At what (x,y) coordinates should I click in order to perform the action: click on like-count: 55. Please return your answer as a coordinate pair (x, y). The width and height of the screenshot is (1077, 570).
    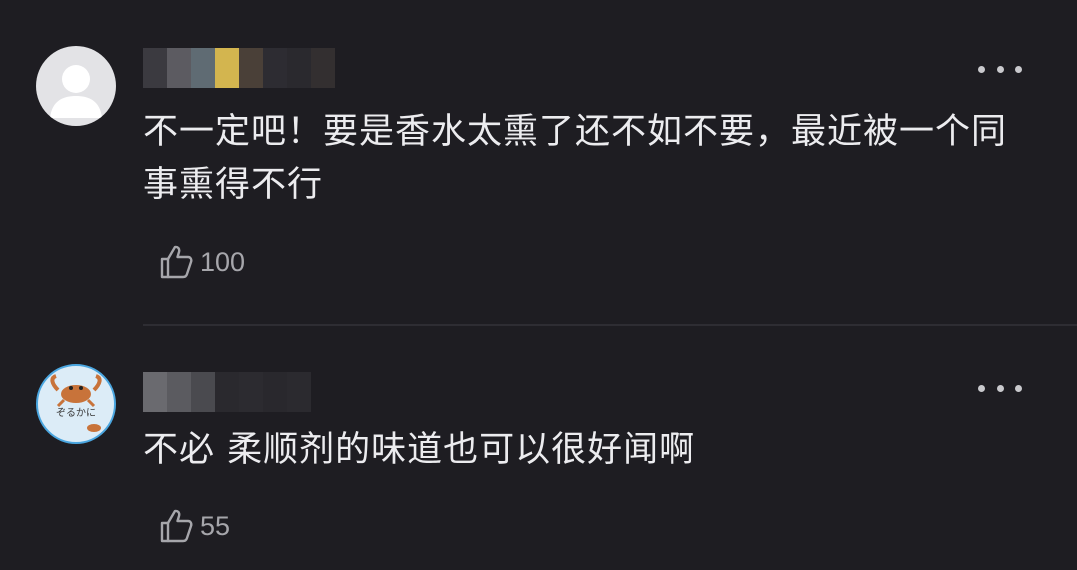
    Looking at the image, I should click on (215, 525).